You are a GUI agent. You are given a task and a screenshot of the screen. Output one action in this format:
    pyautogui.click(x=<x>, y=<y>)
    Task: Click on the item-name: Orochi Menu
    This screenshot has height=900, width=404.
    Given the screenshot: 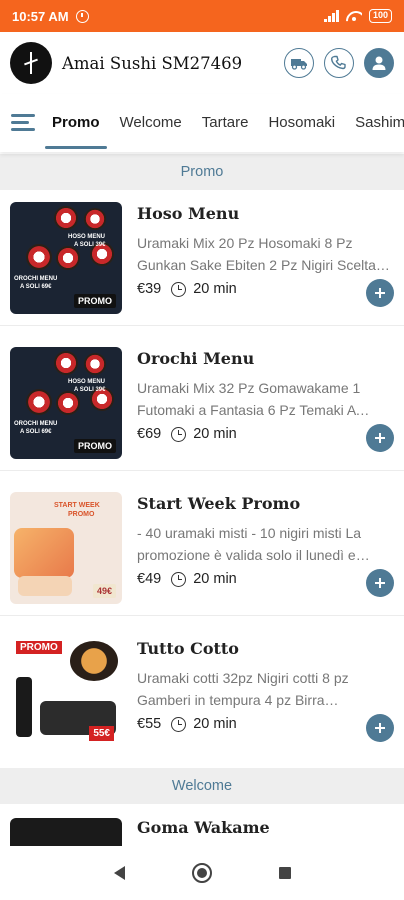 What is the action you would take?
    pyautogui.click(x=196, y=358)
    